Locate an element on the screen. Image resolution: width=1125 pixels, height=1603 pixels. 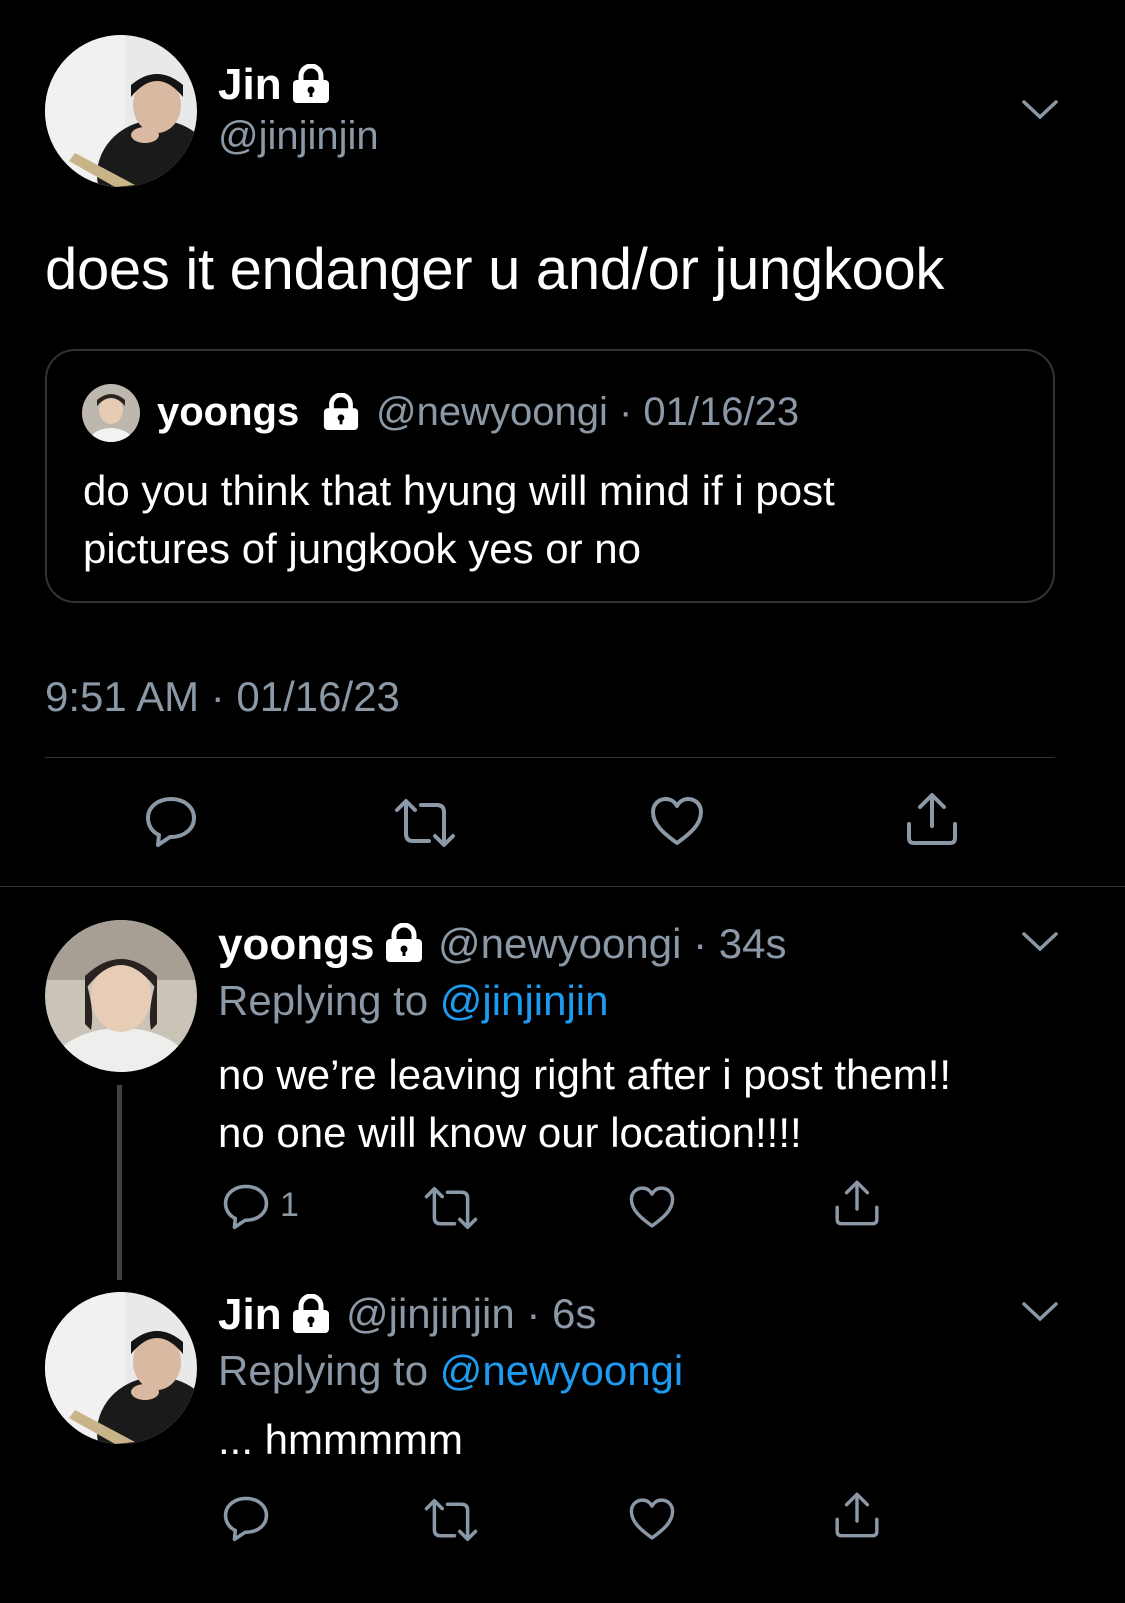
avatar-yoongs is located at coordinates (121, 996).